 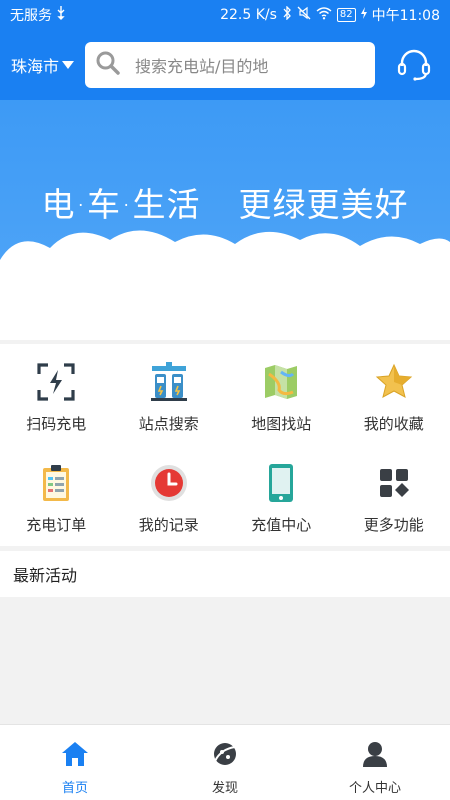 What do you see at coordinates (281, 382) in the screenshot?
I see `map-icon` at bounding box center [281, 382].